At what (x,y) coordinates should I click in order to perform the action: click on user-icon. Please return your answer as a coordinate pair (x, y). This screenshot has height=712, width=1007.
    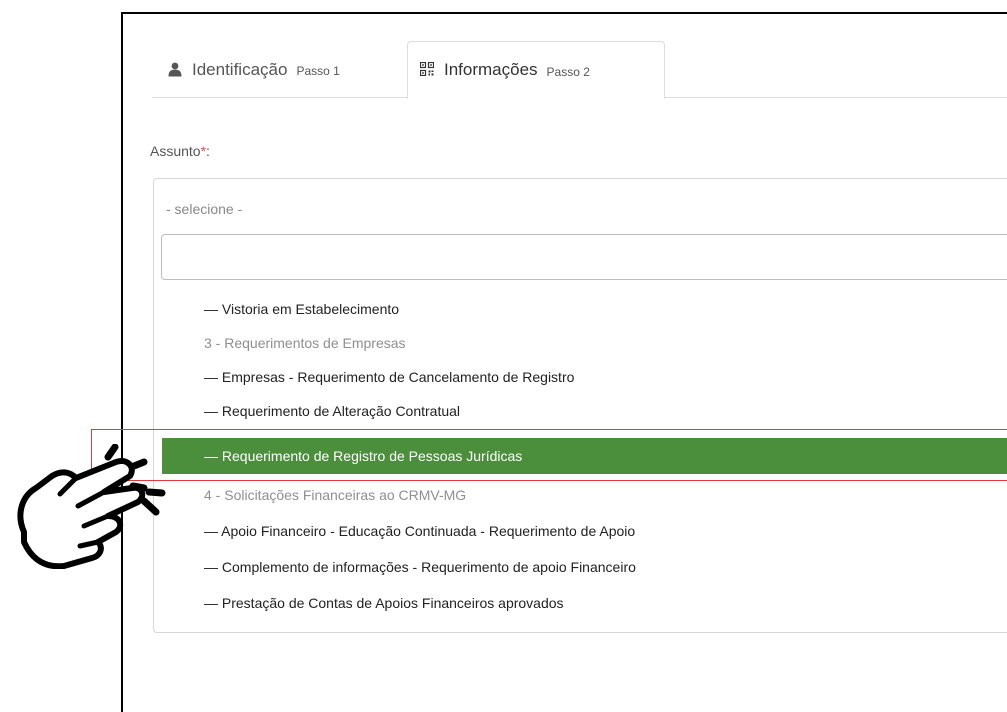
    Looking at the image, I should click on (176, 70).